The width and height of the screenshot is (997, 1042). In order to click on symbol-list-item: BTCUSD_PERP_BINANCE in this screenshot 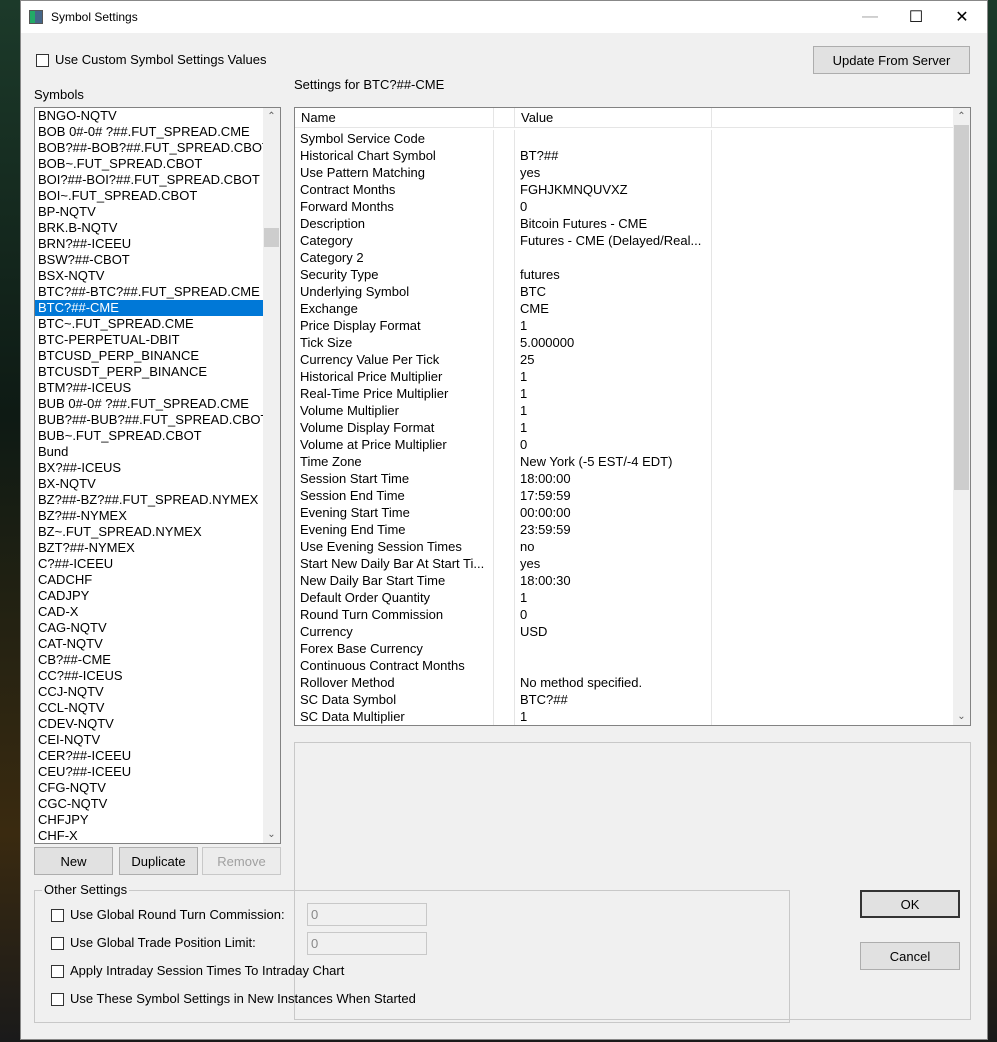, I will do `click(149, 356)`.